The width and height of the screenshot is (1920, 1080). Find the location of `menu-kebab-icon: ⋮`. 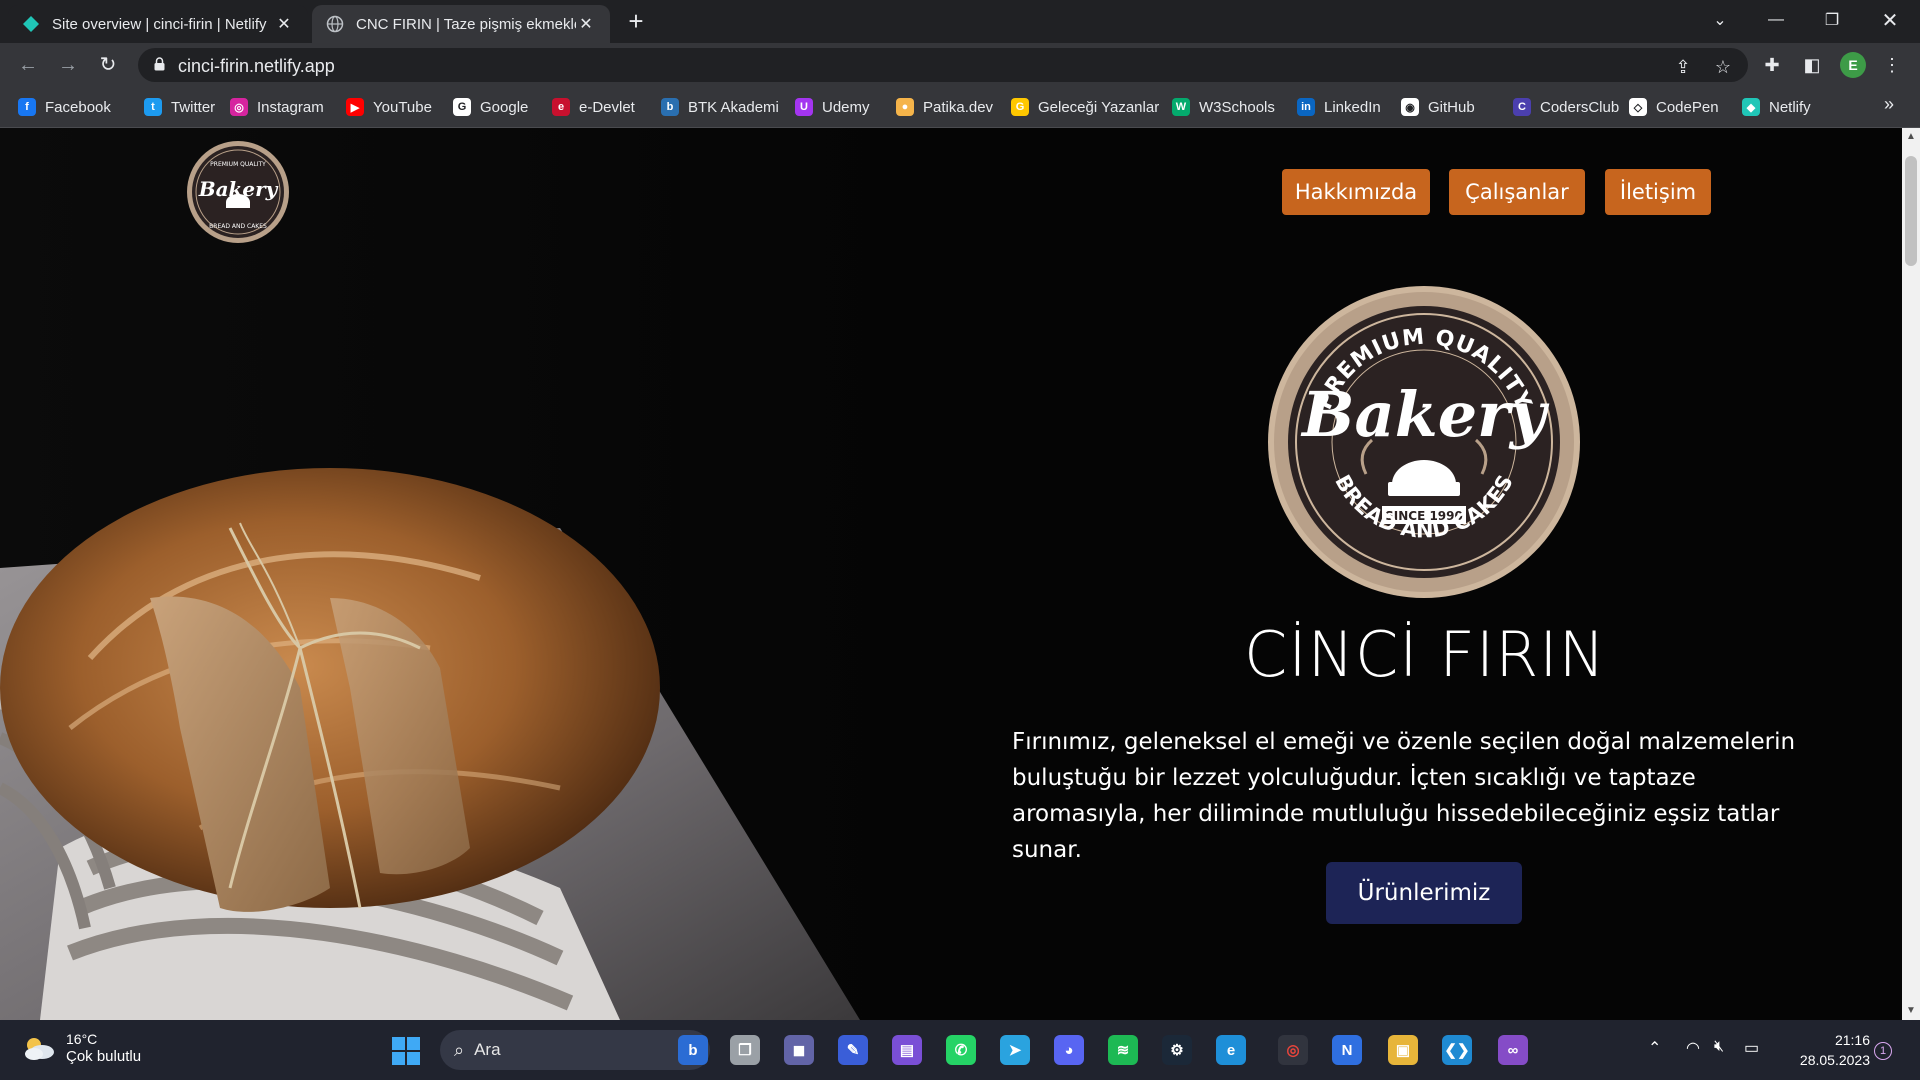

menu-kebab-icon: ⋮ is located at coordinates (1892, 65).